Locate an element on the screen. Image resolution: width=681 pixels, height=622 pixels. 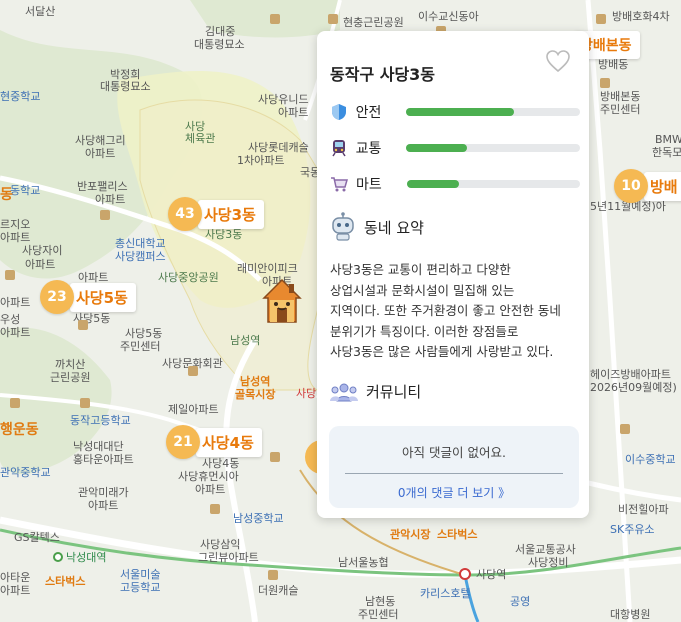
map-label: 방배본동 is located at coordinates (620, 96).